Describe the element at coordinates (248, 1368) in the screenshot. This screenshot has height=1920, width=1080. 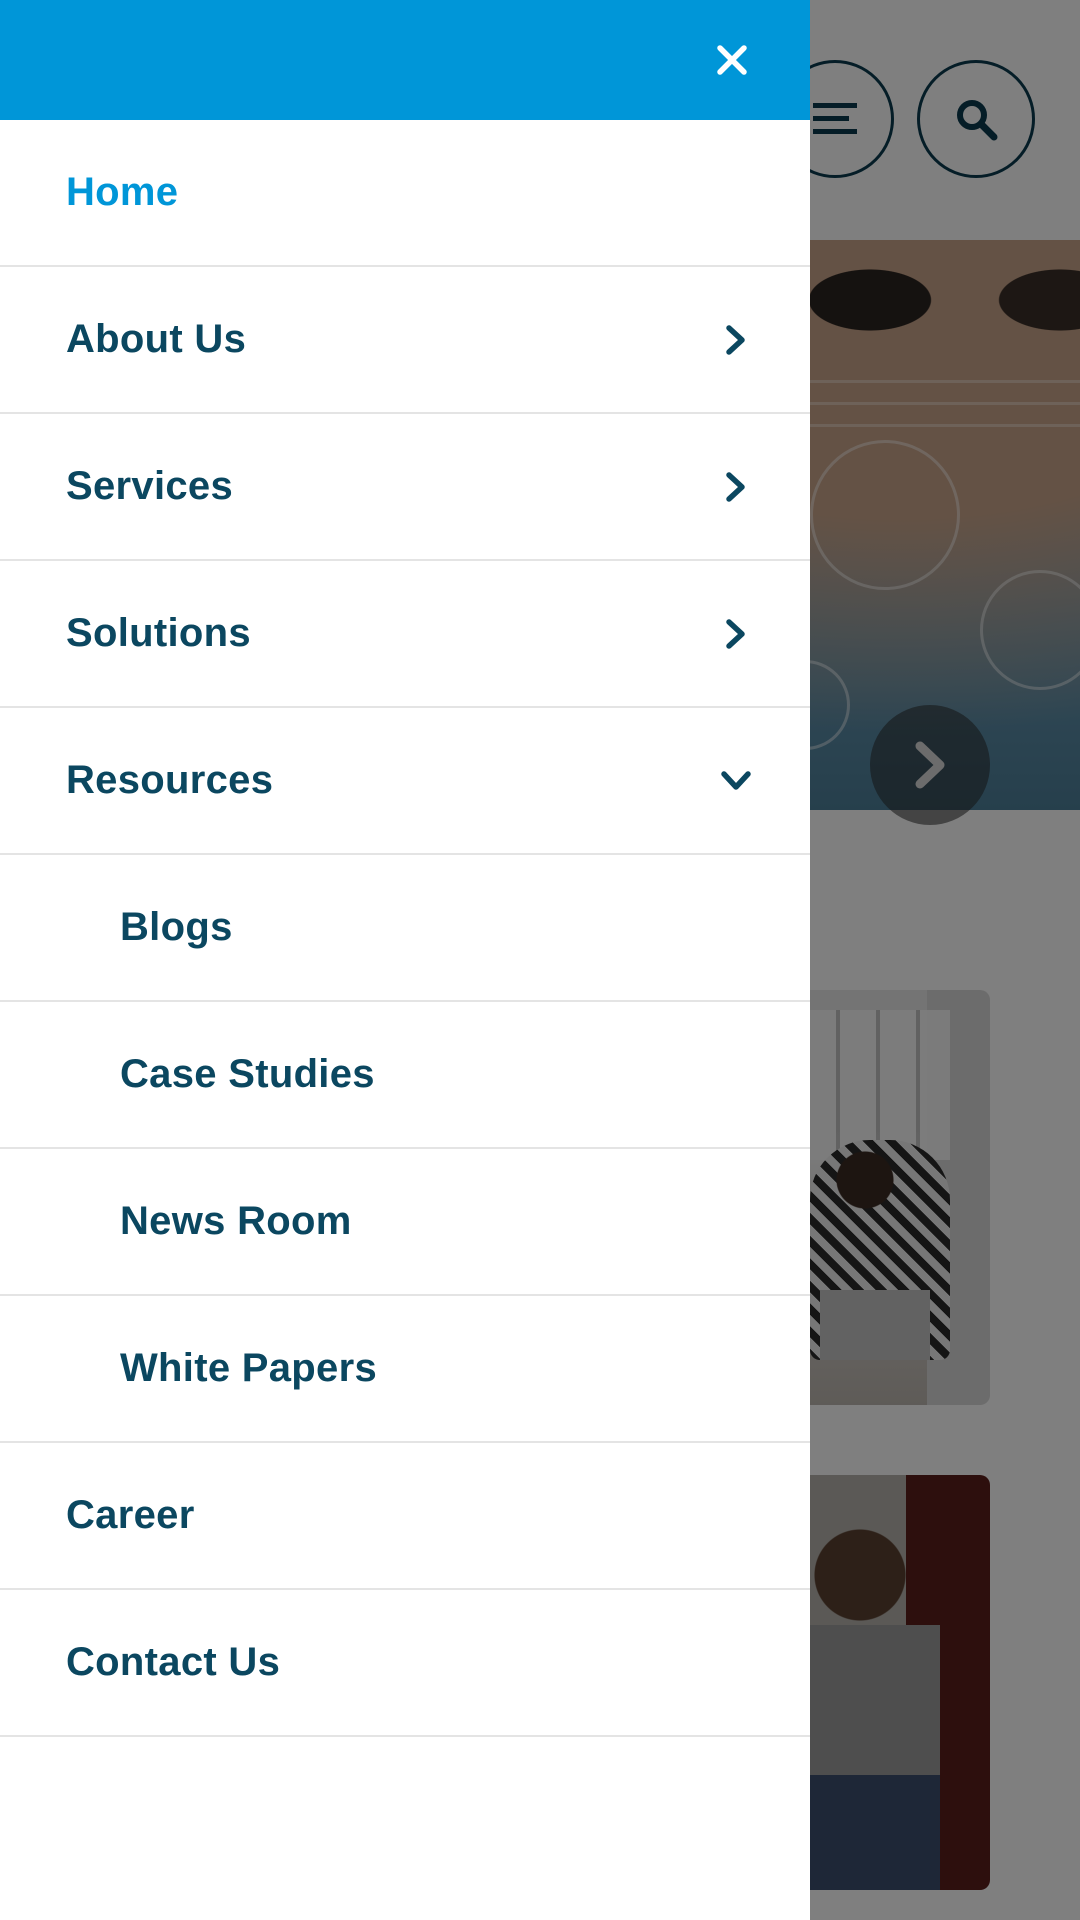
I see `menu-item-label: White Papers` at that location.